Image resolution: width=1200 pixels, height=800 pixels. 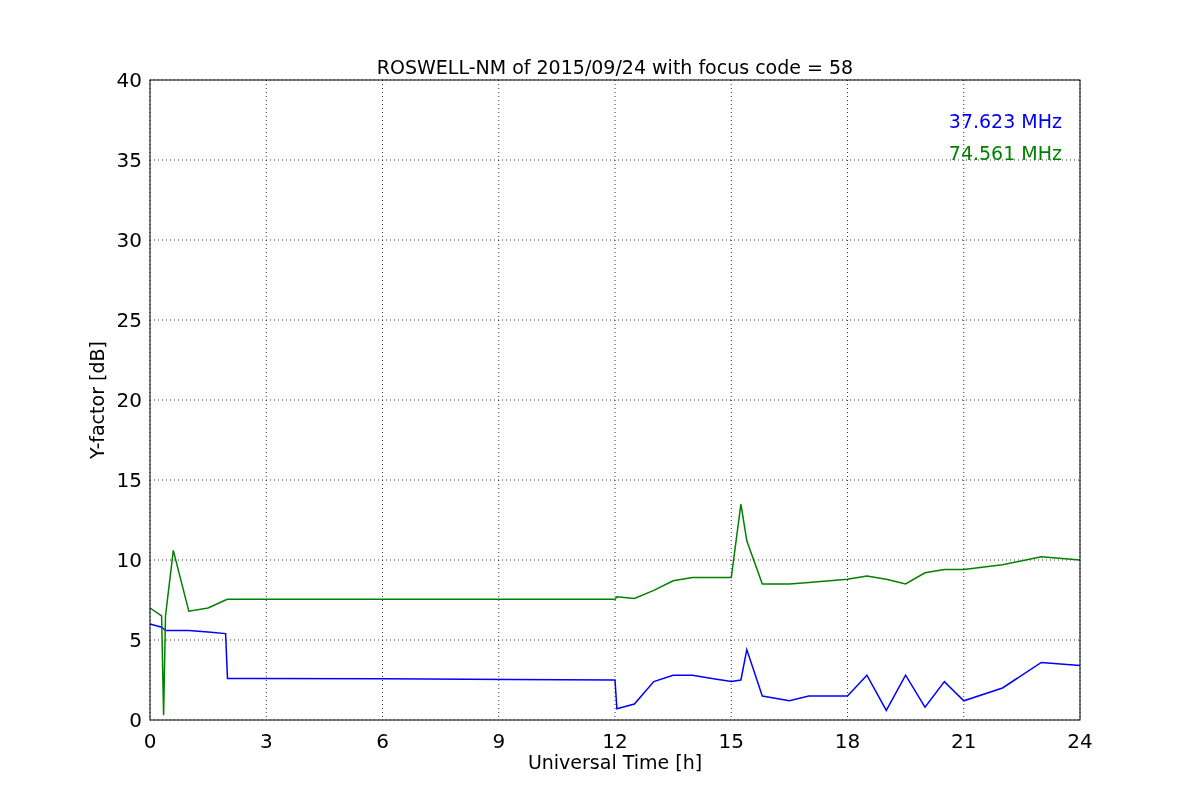 What do you see at coordinates (1005, 121) in the screenshot?
I see `legend-label: 37.623 MHz` at bounding box center [1005, 121].